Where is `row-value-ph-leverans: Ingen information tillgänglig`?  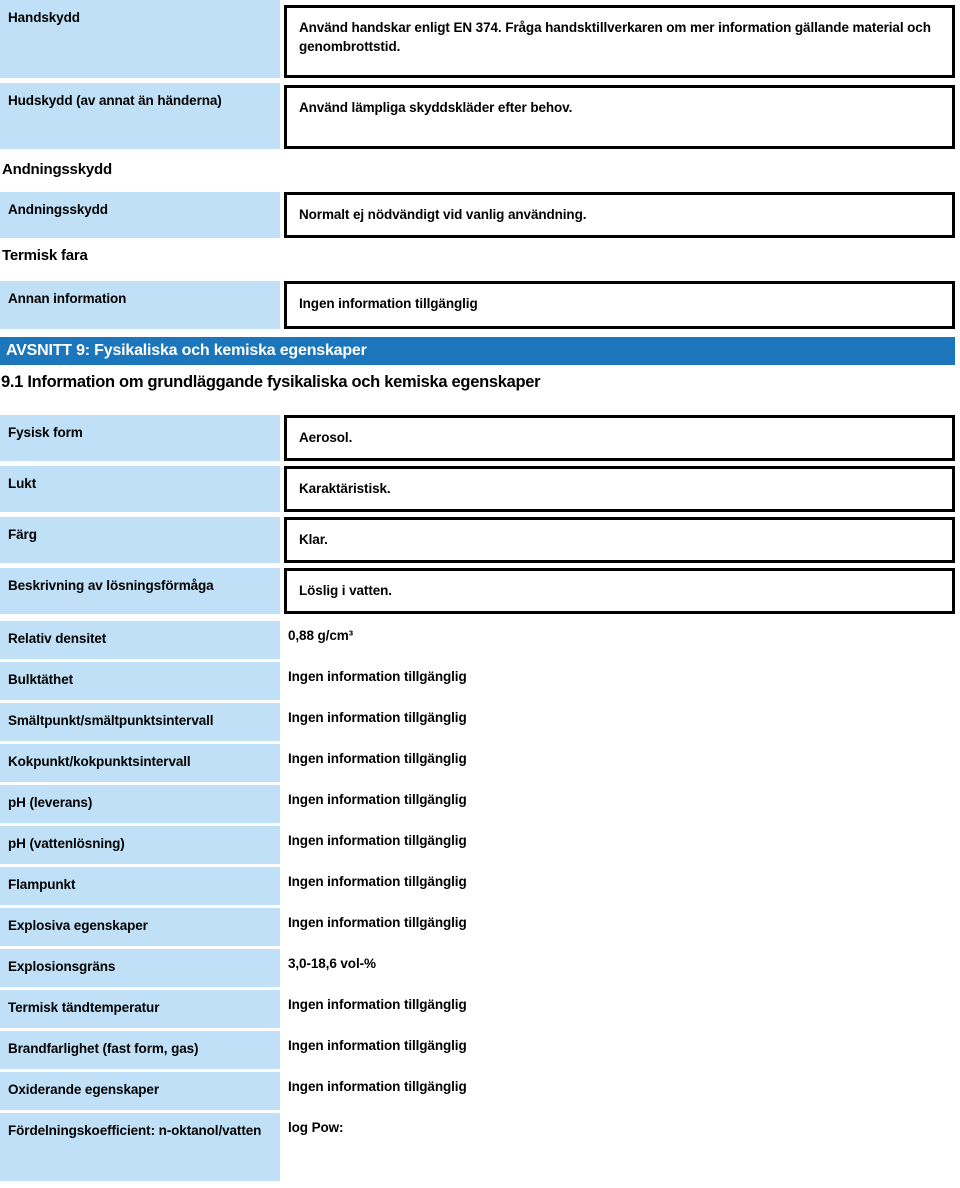
row-value-ph-leverans: Ingen information tillgänglig is located at coordinates (377, 799).